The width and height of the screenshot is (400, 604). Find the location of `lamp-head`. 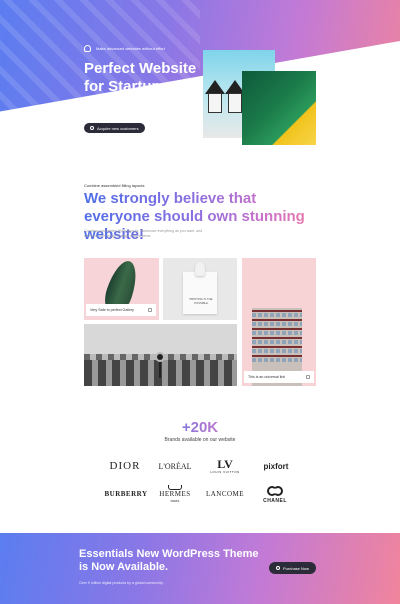

lamp-head is located at coordinates (160, 357).